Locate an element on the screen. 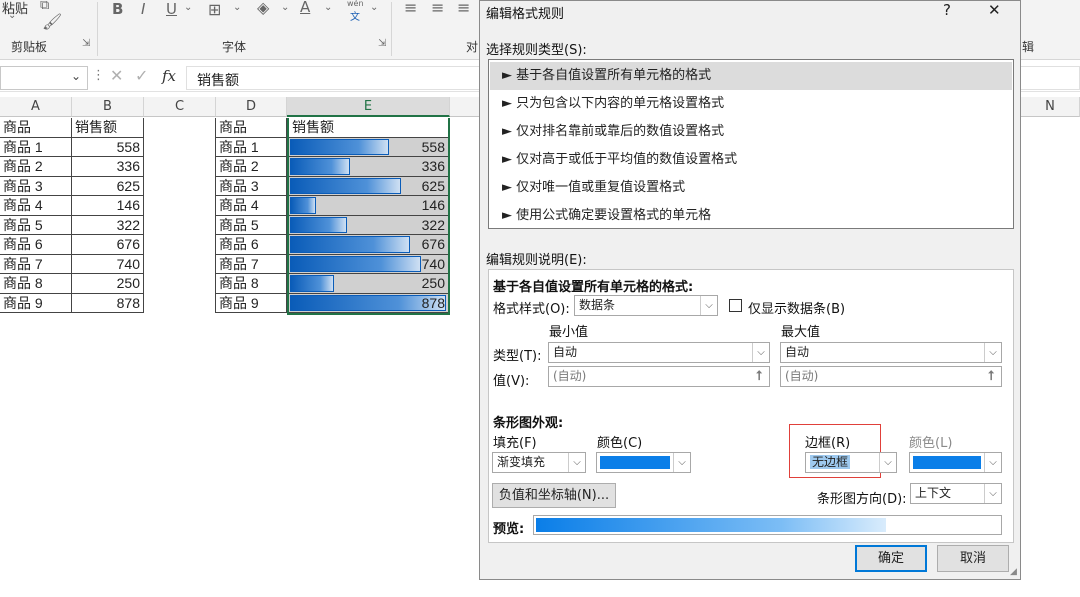  table-cell: 146 is located at coordinates (108, 206).